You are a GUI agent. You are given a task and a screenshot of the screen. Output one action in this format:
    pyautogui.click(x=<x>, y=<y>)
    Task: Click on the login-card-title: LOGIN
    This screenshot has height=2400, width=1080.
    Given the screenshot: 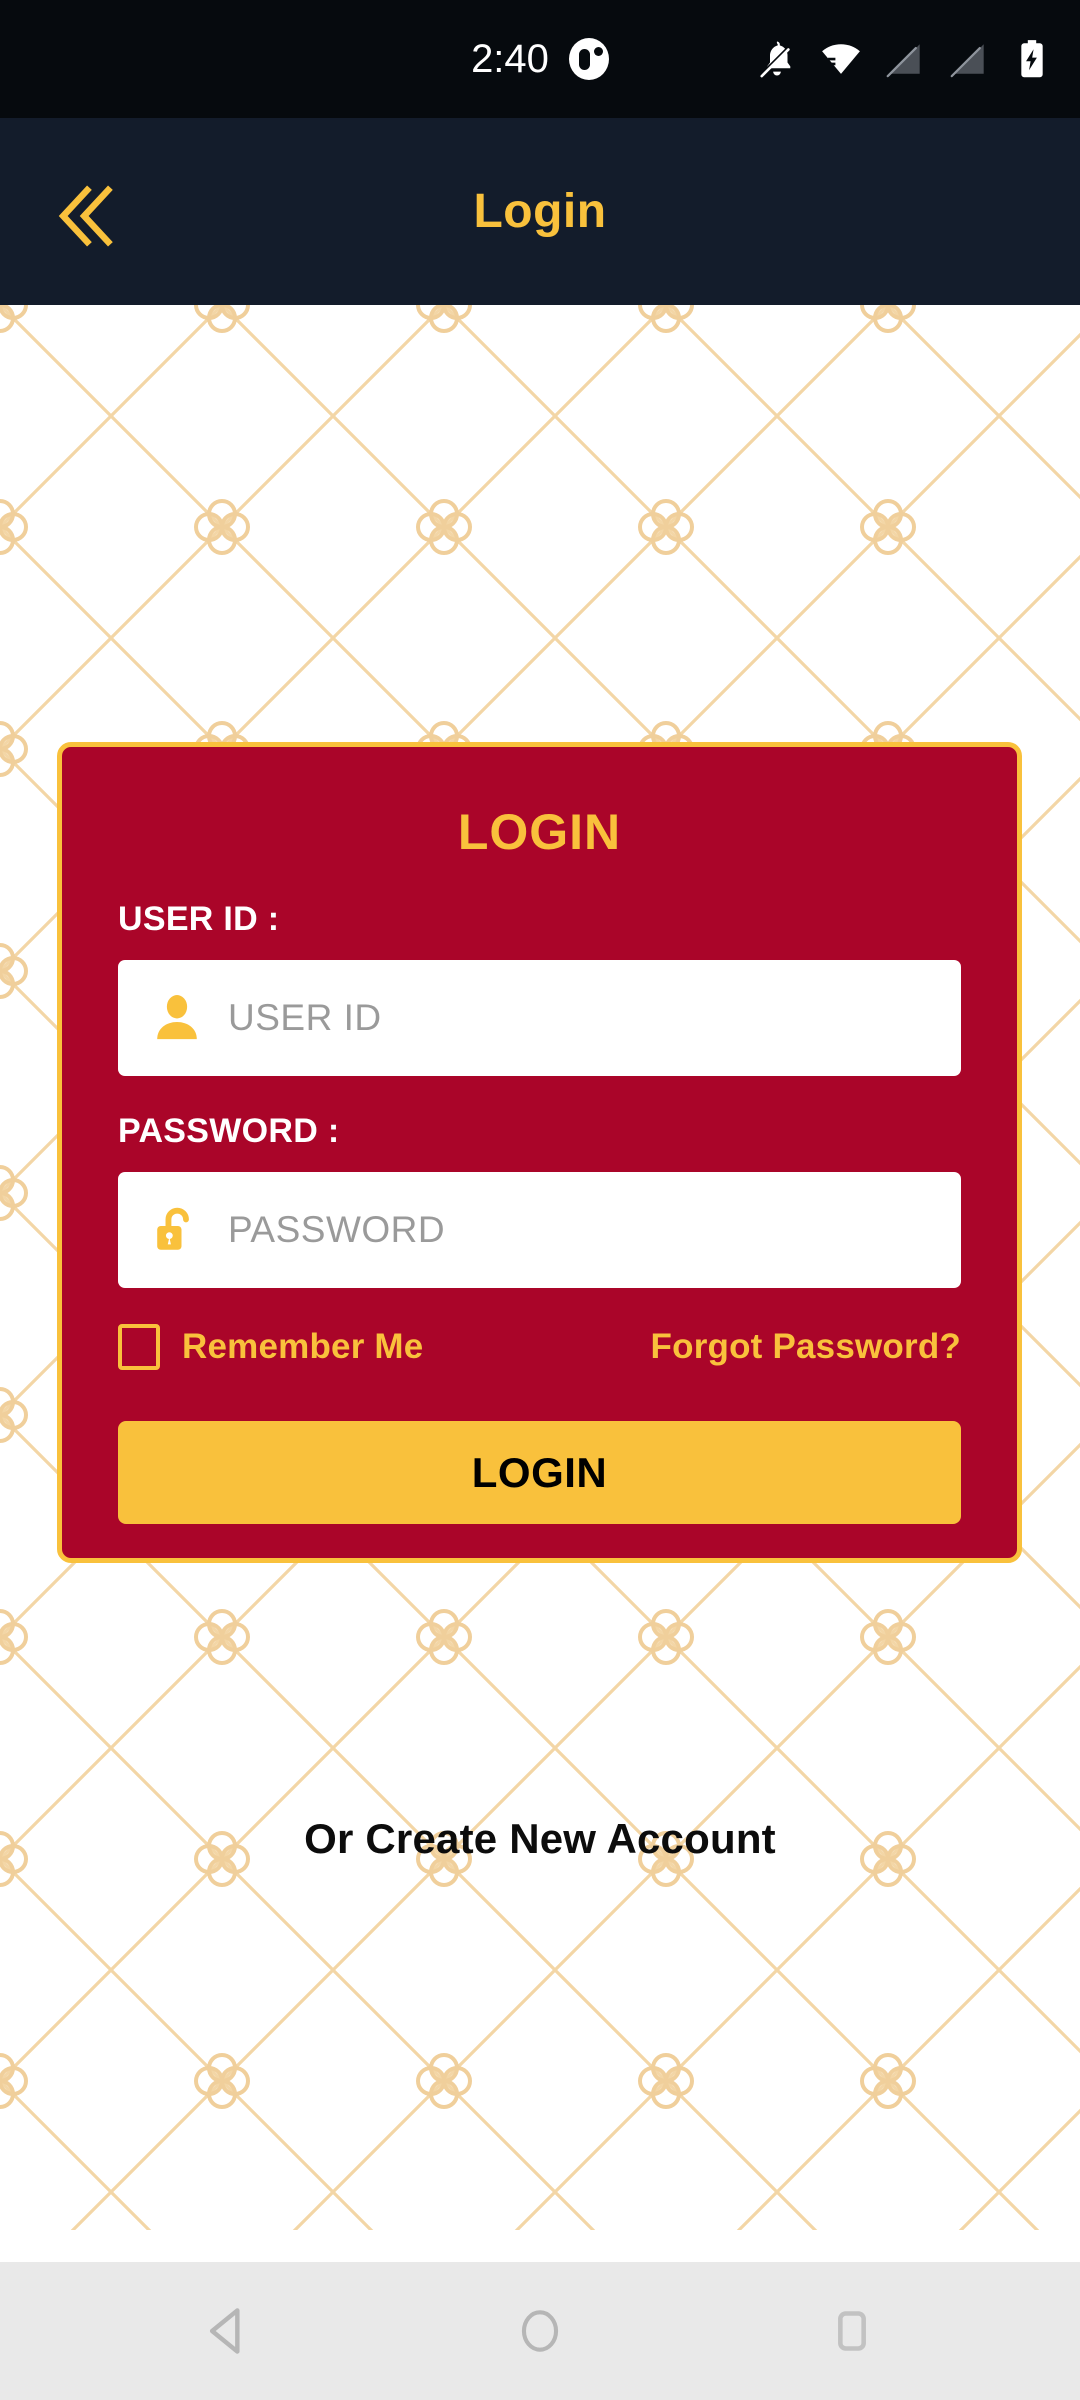 What is the action you would take?
    pyautogui.click(x=539, y=832)
    